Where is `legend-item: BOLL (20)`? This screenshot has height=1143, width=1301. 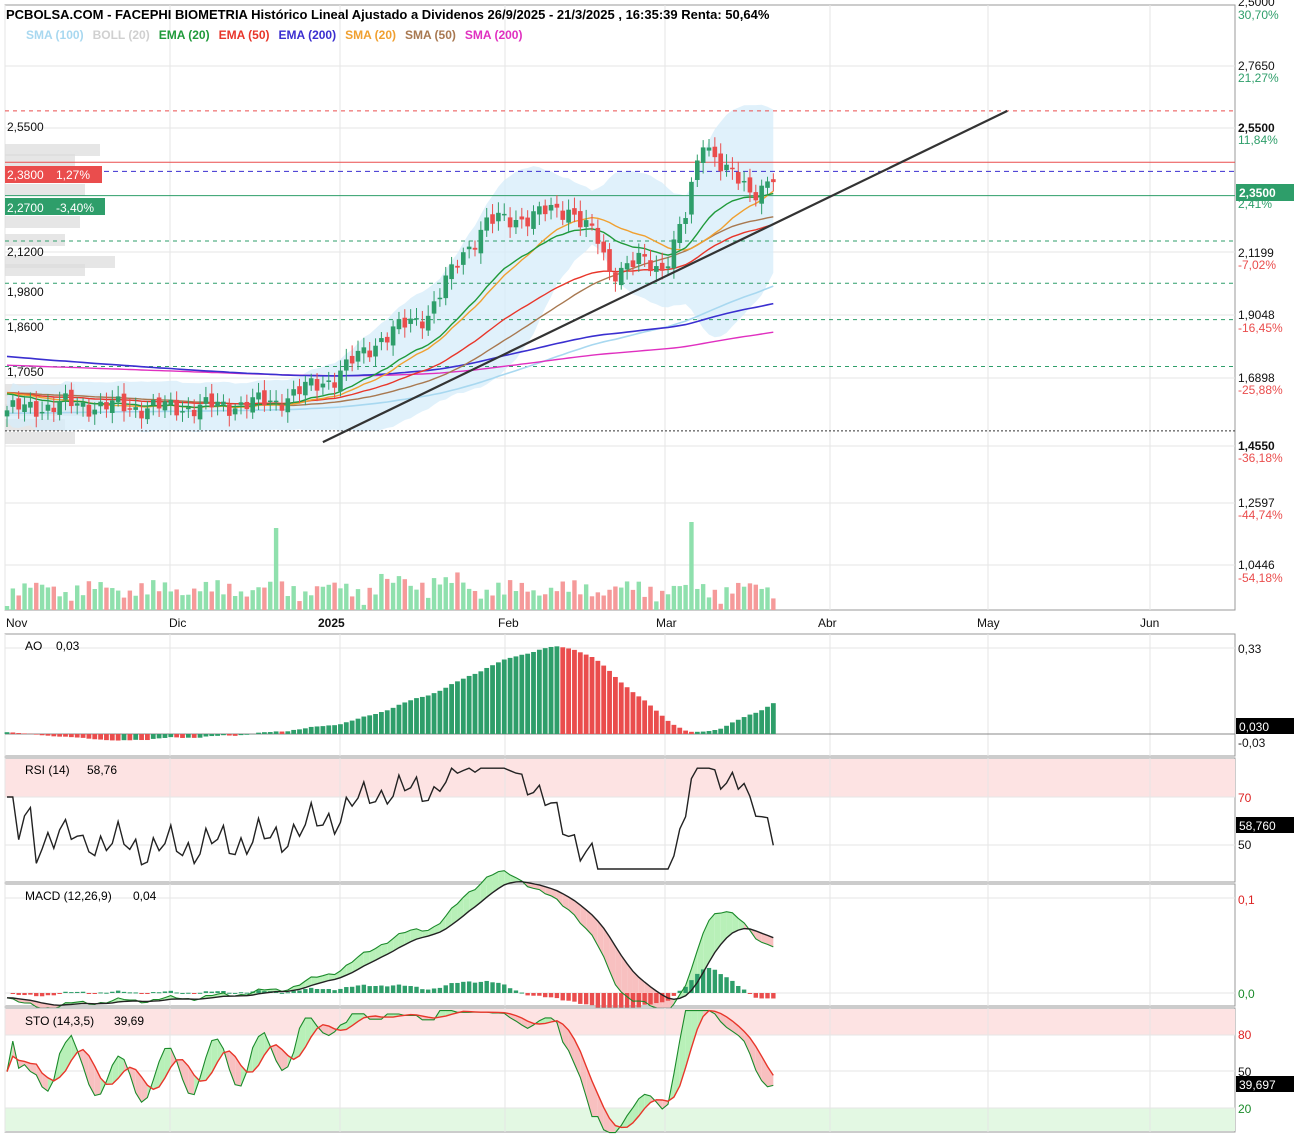 legend-item: BOLL (20) is located at coordinates (121, 35).